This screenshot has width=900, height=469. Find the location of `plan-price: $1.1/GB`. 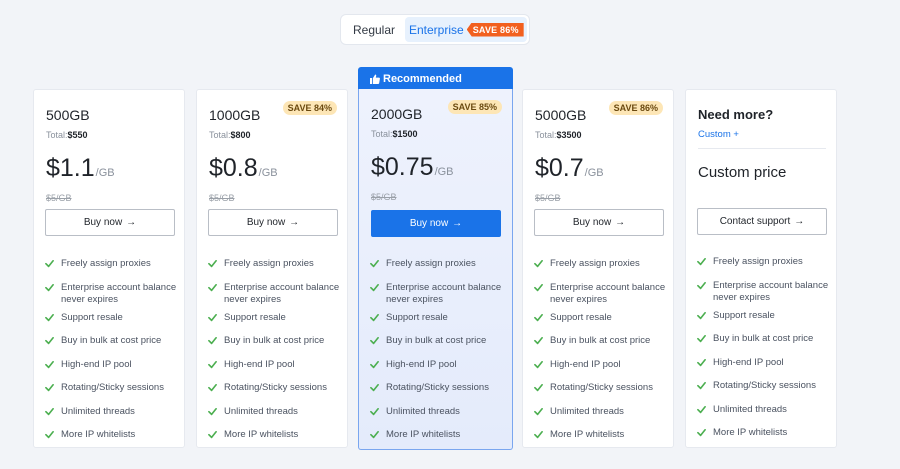

plan-price: $1.1/GB is located at coordinates (80, 168).